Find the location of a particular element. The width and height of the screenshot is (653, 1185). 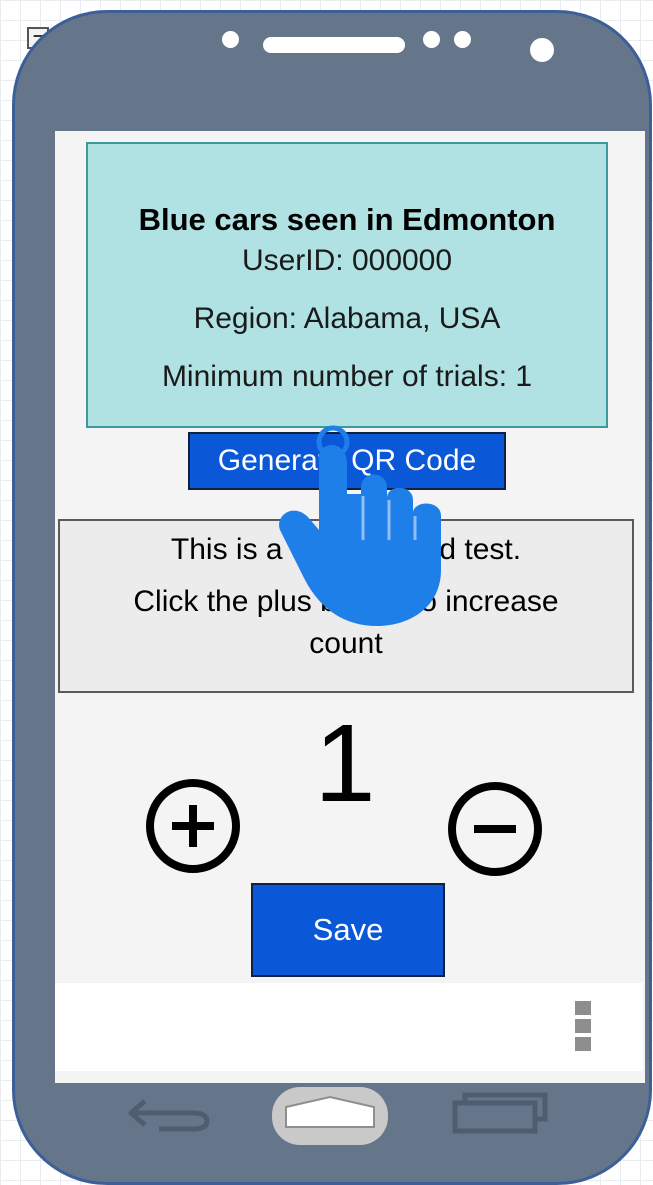

back-arrow-icon is located at coordinates (169, 1115).